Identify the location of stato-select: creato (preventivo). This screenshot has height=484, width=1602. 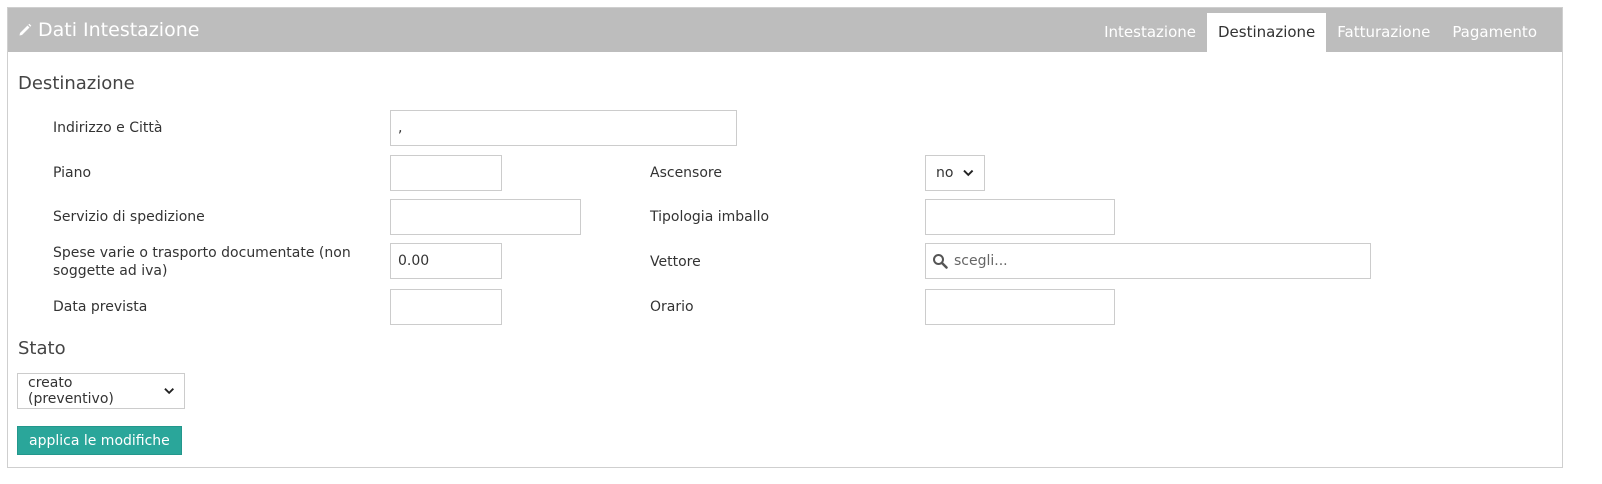
(101, 391).